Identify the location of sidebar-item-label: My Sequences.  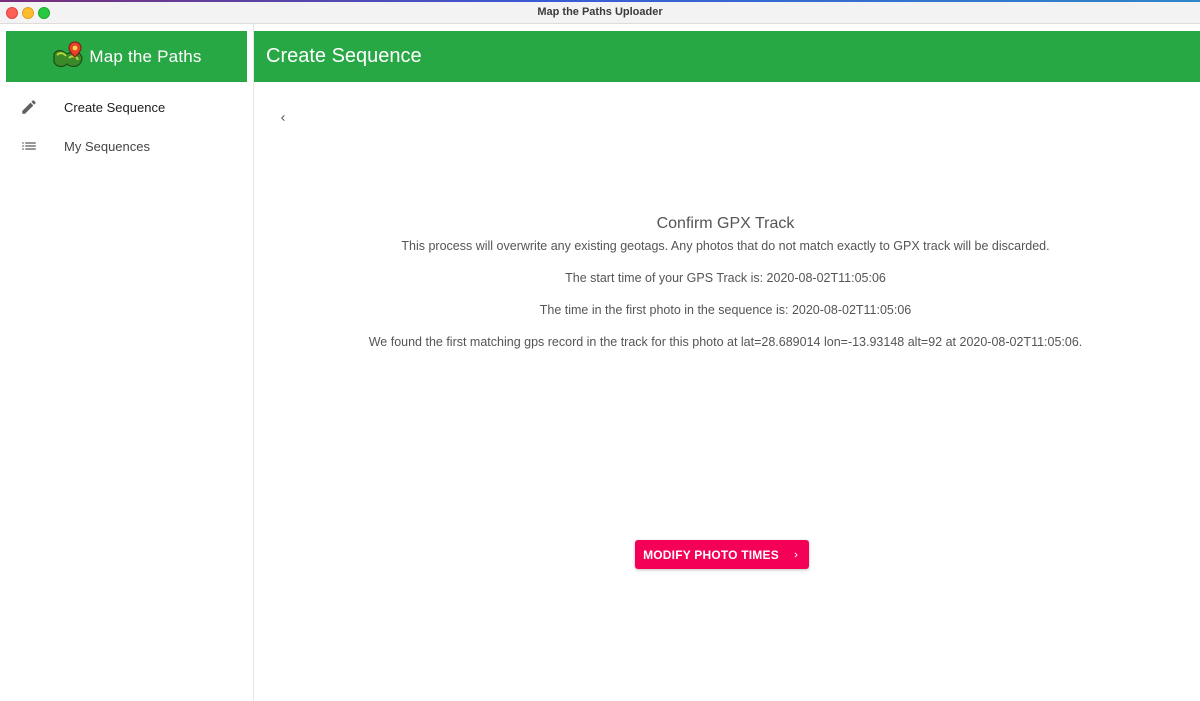
(107, 146).